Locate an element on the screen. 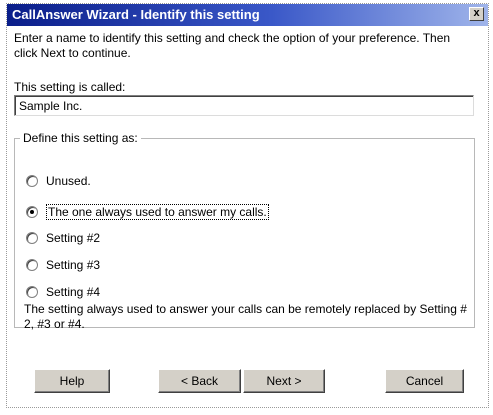 The height and width of the screenshot is (415, 493). option-setting-2: Setting #2 is located at coordinates (63, 238).